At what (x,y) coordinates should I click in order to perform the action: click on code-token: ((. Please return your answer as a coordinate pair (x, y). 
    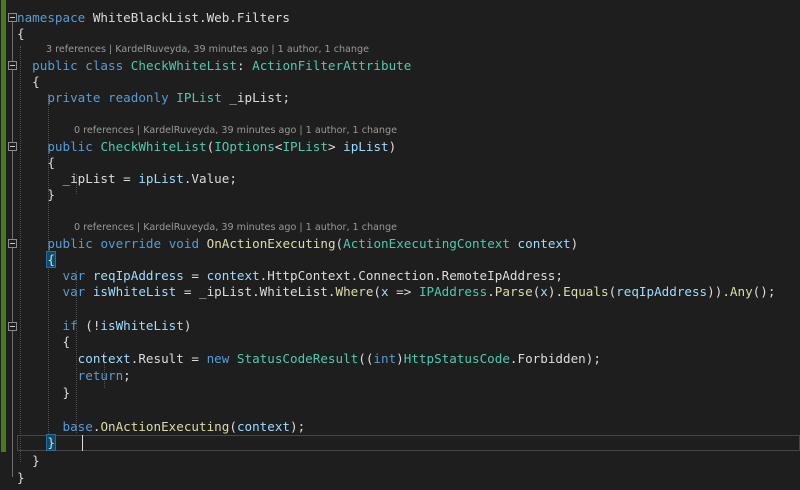
    Looking at the image, I should click on (366, 358).